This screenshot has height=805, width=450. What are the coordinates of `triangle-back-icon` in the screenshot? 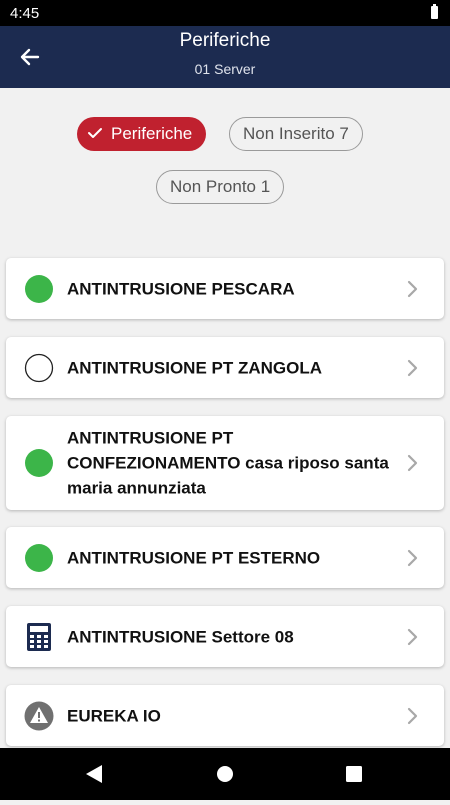 It's located at (94, 774).